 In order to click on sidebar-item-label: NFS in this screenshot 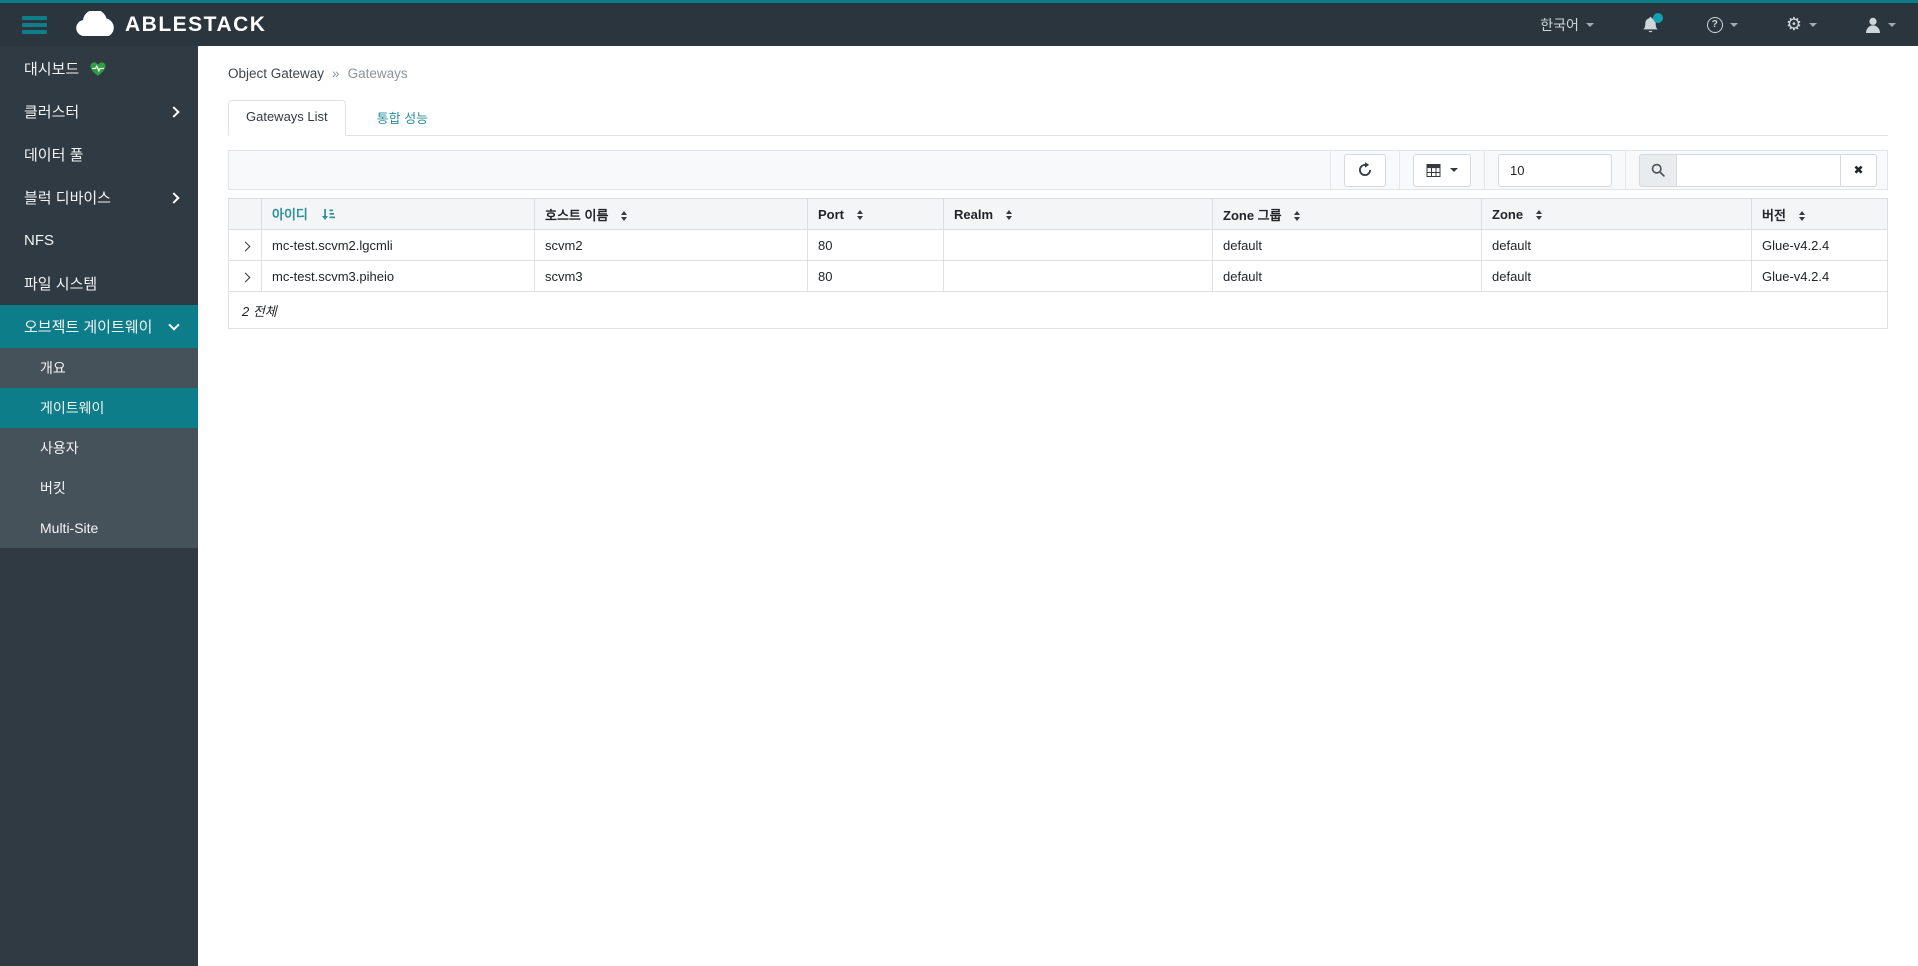, I will do `click(39, 240)`.